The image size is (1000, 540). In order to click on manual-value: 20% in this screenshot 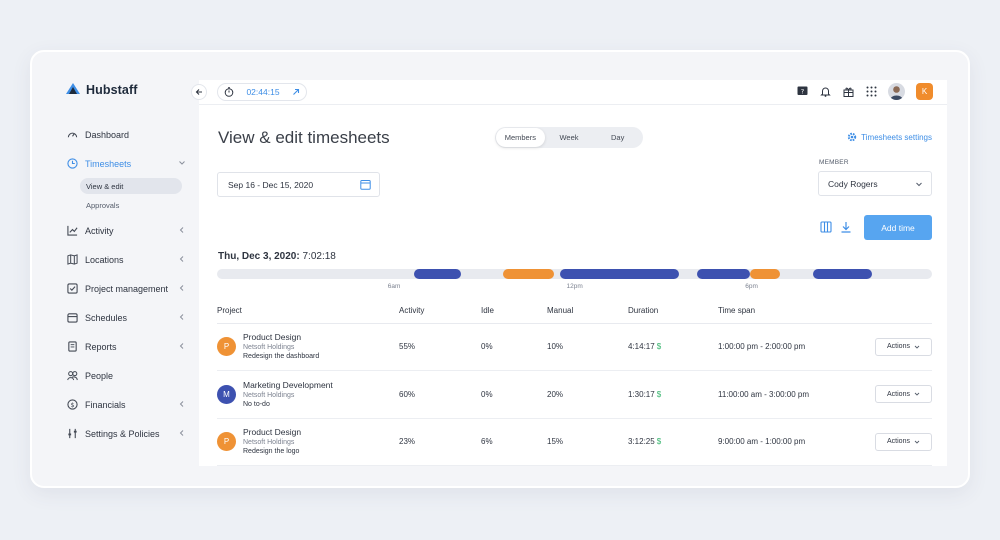, I will do `click(587, 394)`.